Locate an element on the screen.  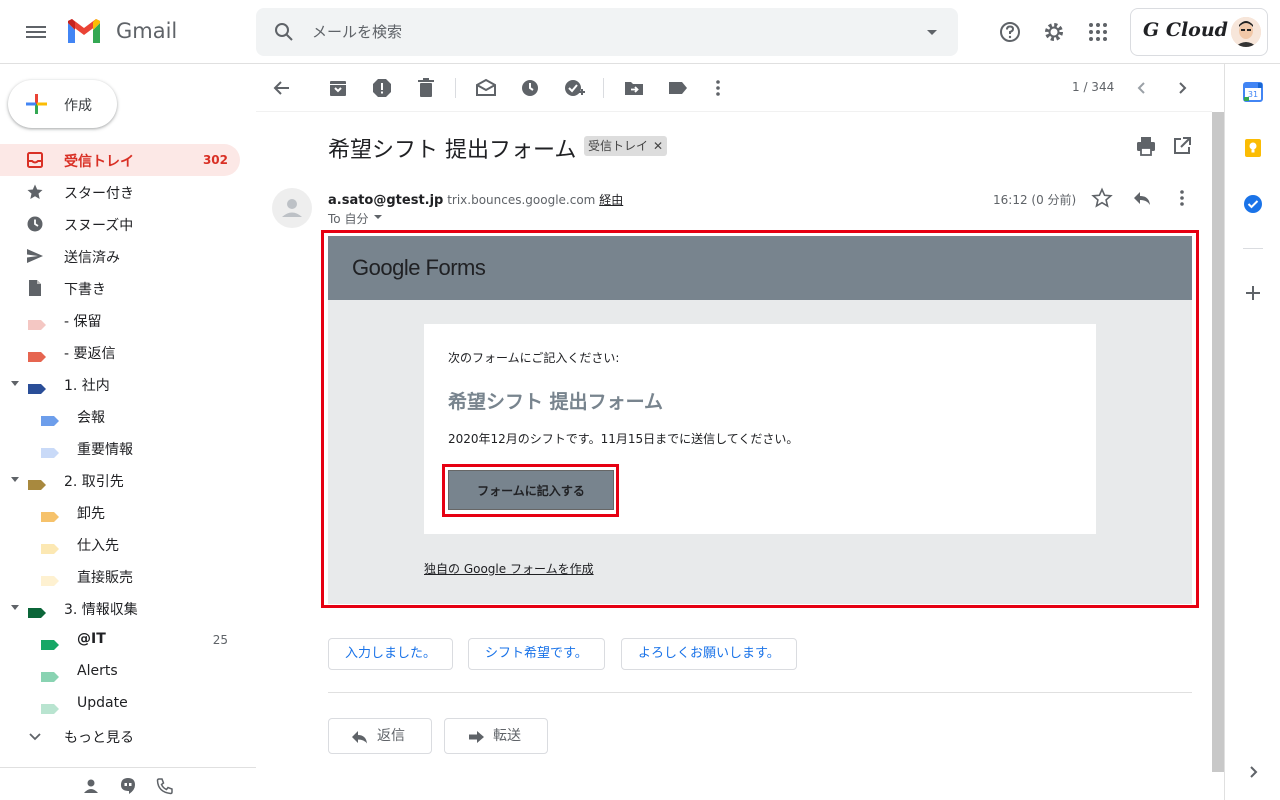
via-link: 経由 is located at coordinates (611, 200).